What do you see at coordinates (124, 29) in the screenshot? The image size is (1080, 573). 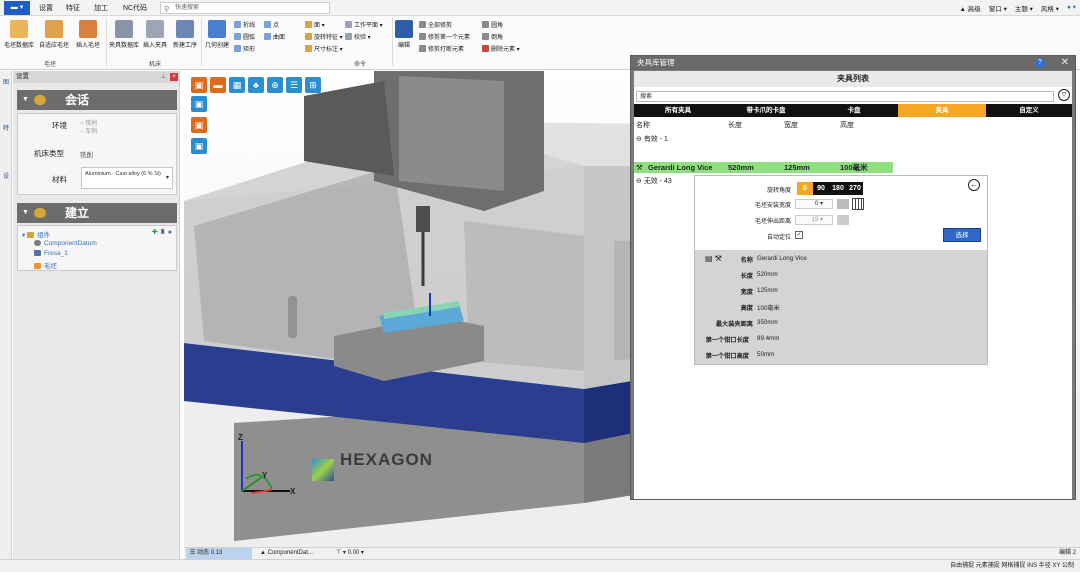 I see `fixture-database-icon` at bounding box center [124, 29].